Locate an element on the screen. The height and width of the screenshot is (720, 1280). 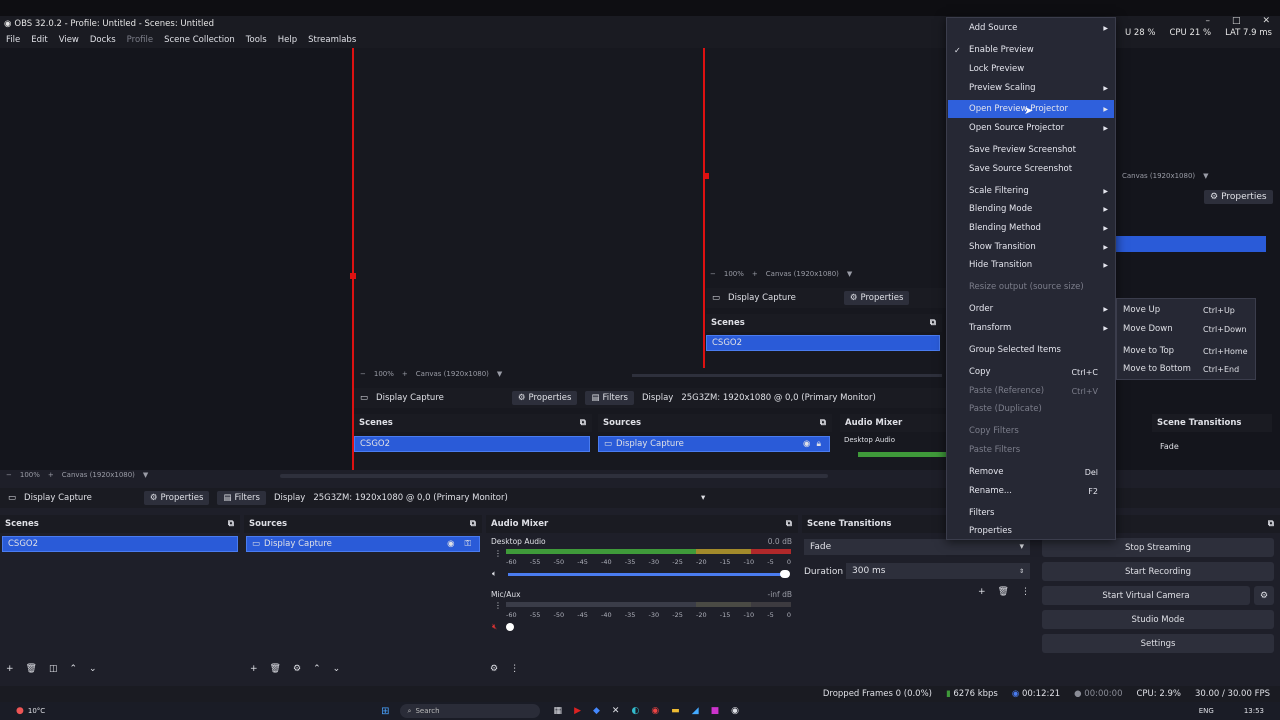
source-settings-icon: ⚙ is located at coordinates (297, 669).